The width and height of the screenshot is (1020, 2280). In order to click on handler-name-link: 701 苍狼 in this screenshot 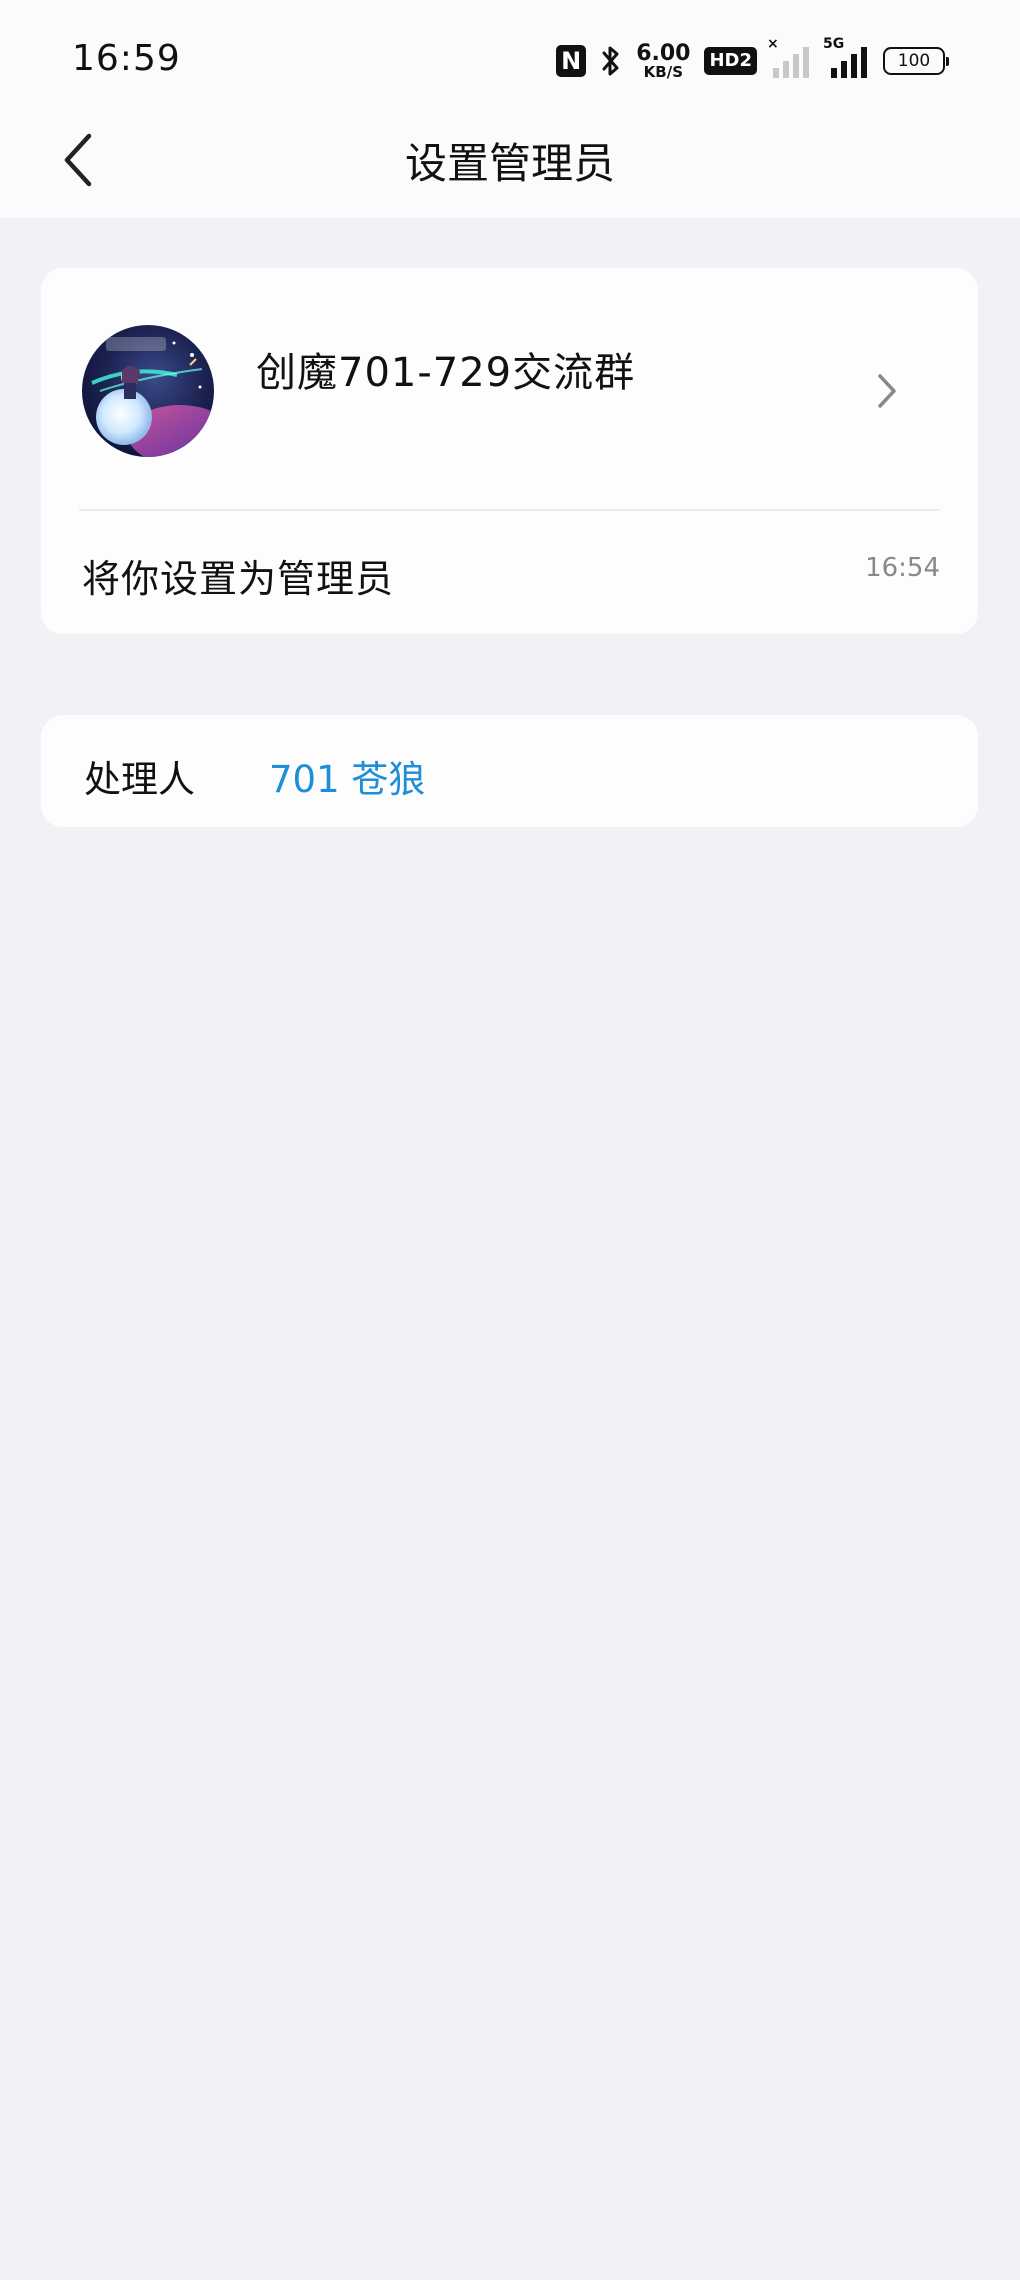, I will do `click(347, 776)`.